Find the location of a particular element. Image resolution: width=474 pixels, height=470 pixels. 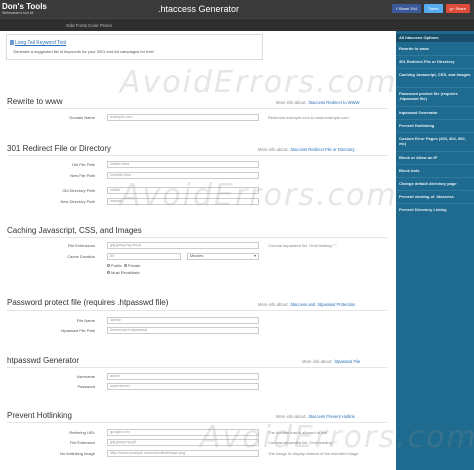

referring-url-input: google.com is located at coordinates (183, 432).